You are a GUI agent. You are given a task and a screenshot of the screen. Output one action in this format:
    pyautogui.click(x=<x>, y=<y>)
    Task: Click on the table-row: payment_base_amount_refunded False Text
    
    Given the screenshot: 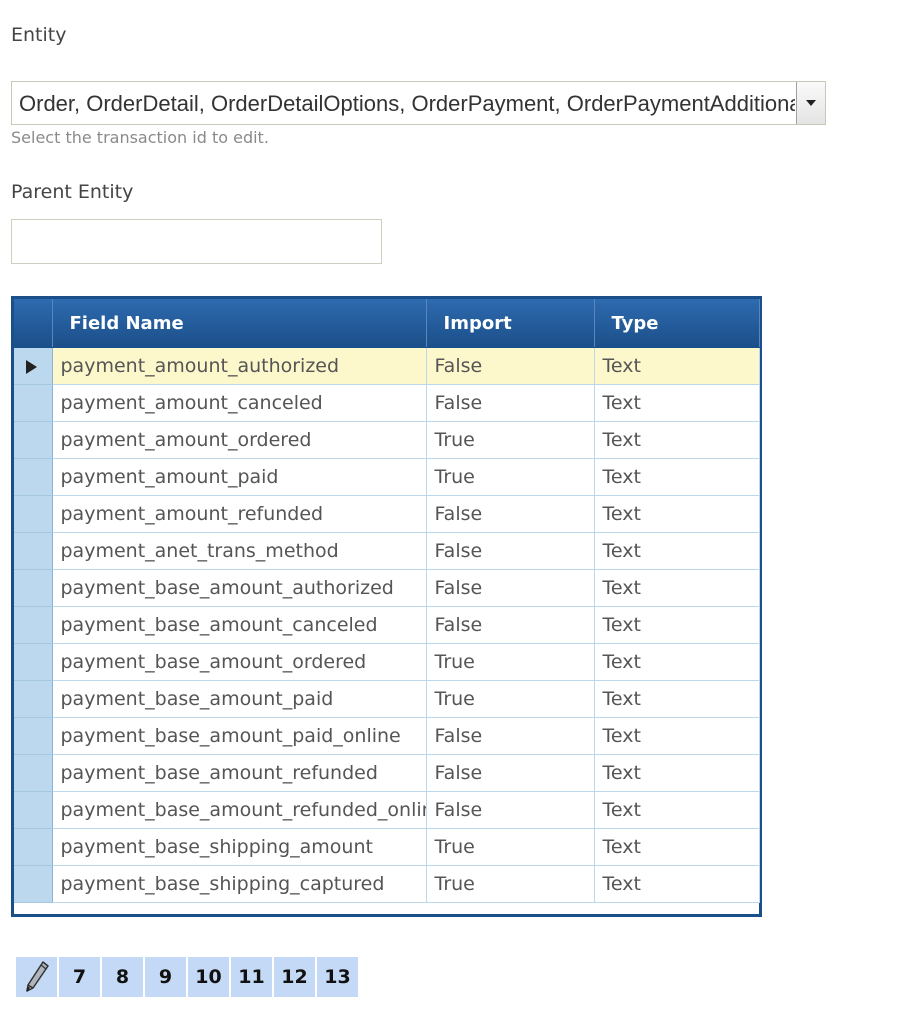 What is the action you would take?
    pyautogui.click(x=387, y=773)
    